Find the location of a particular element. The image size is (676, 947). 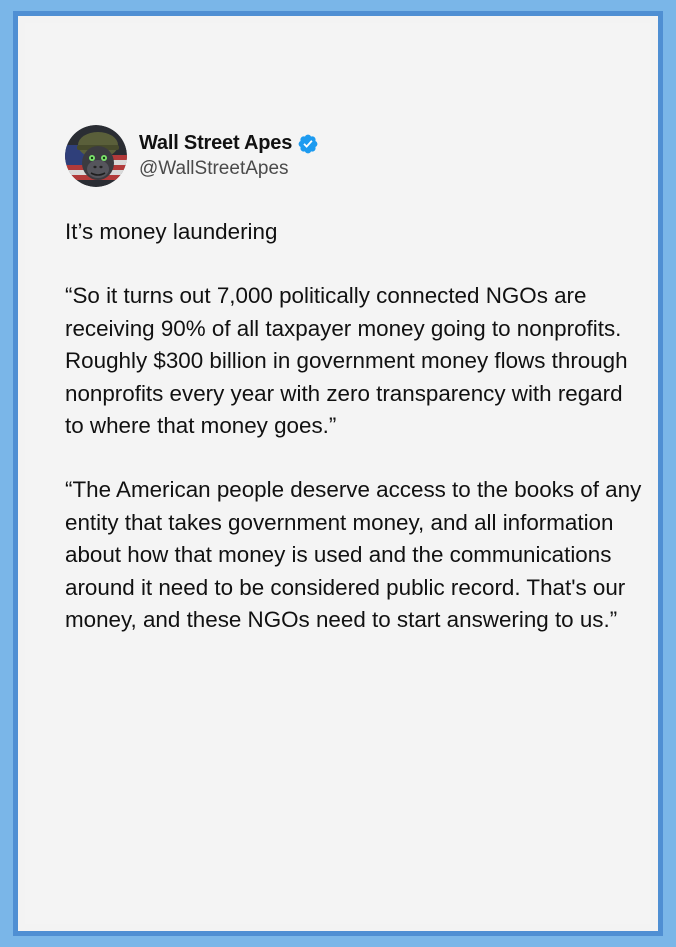

avatar is located at coordinates (96, 156).